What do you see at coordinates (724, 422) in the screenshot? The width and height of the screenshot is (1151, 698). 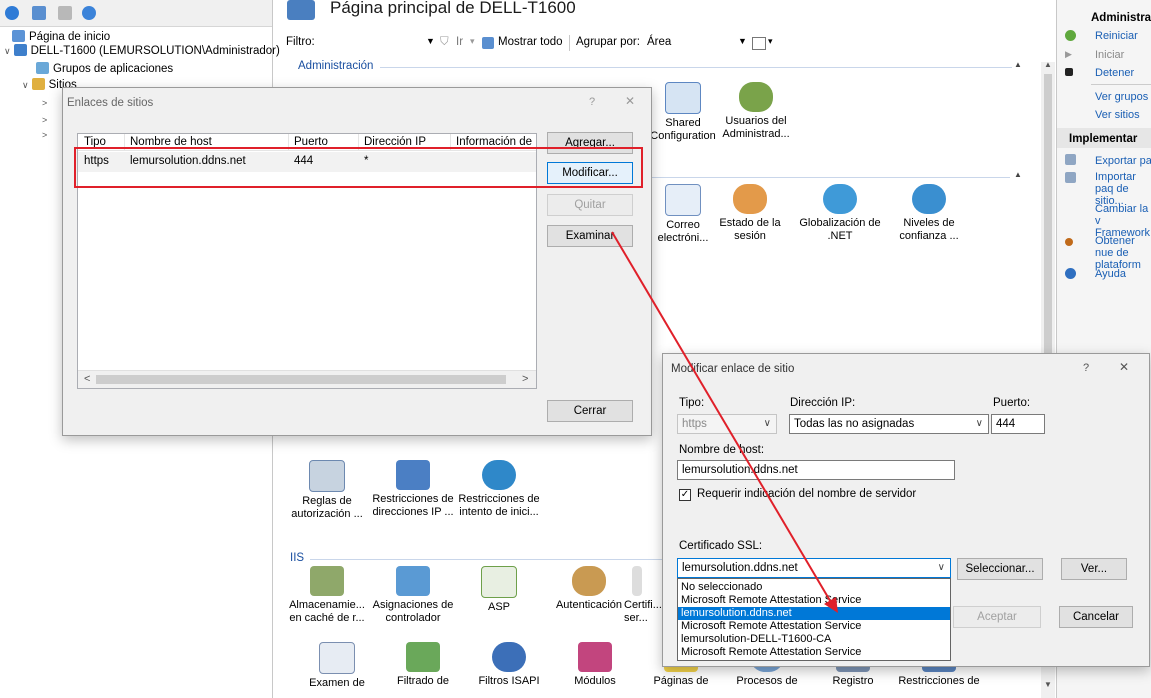 I see `annotation-arrow` at bounding box center [724, 422].